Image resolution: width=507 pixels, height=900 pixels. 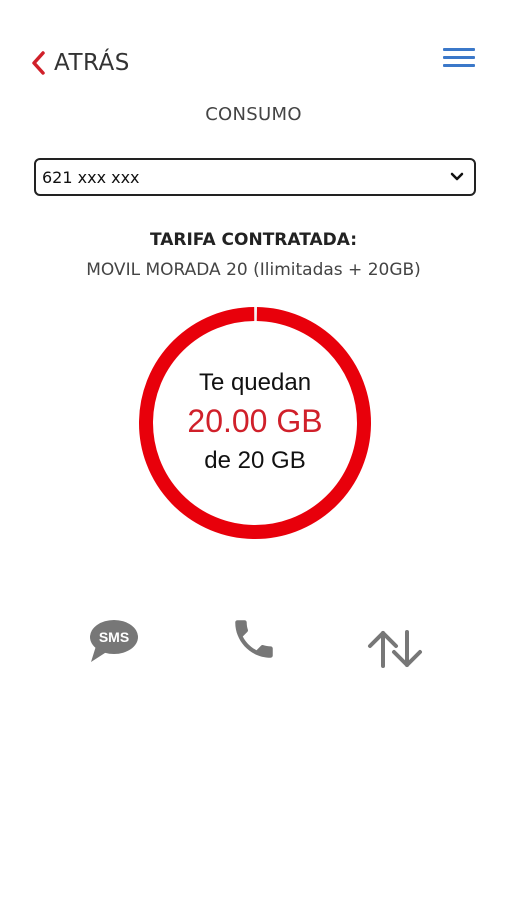 I want to click on data-button, so click(x=395, y=649).